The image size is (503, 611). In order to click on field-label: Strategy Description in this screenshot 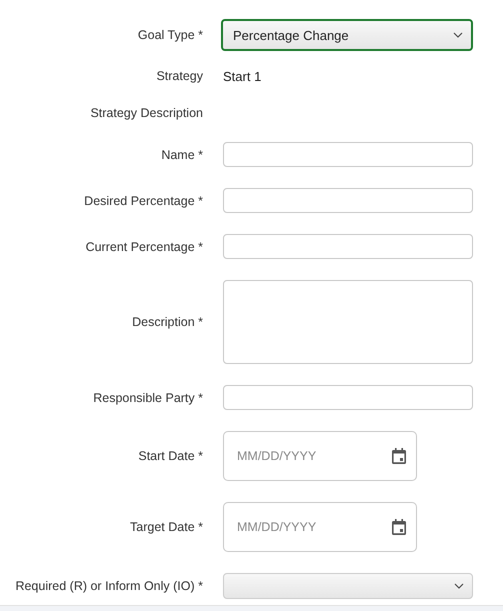, I will do `click(146, 113)`.